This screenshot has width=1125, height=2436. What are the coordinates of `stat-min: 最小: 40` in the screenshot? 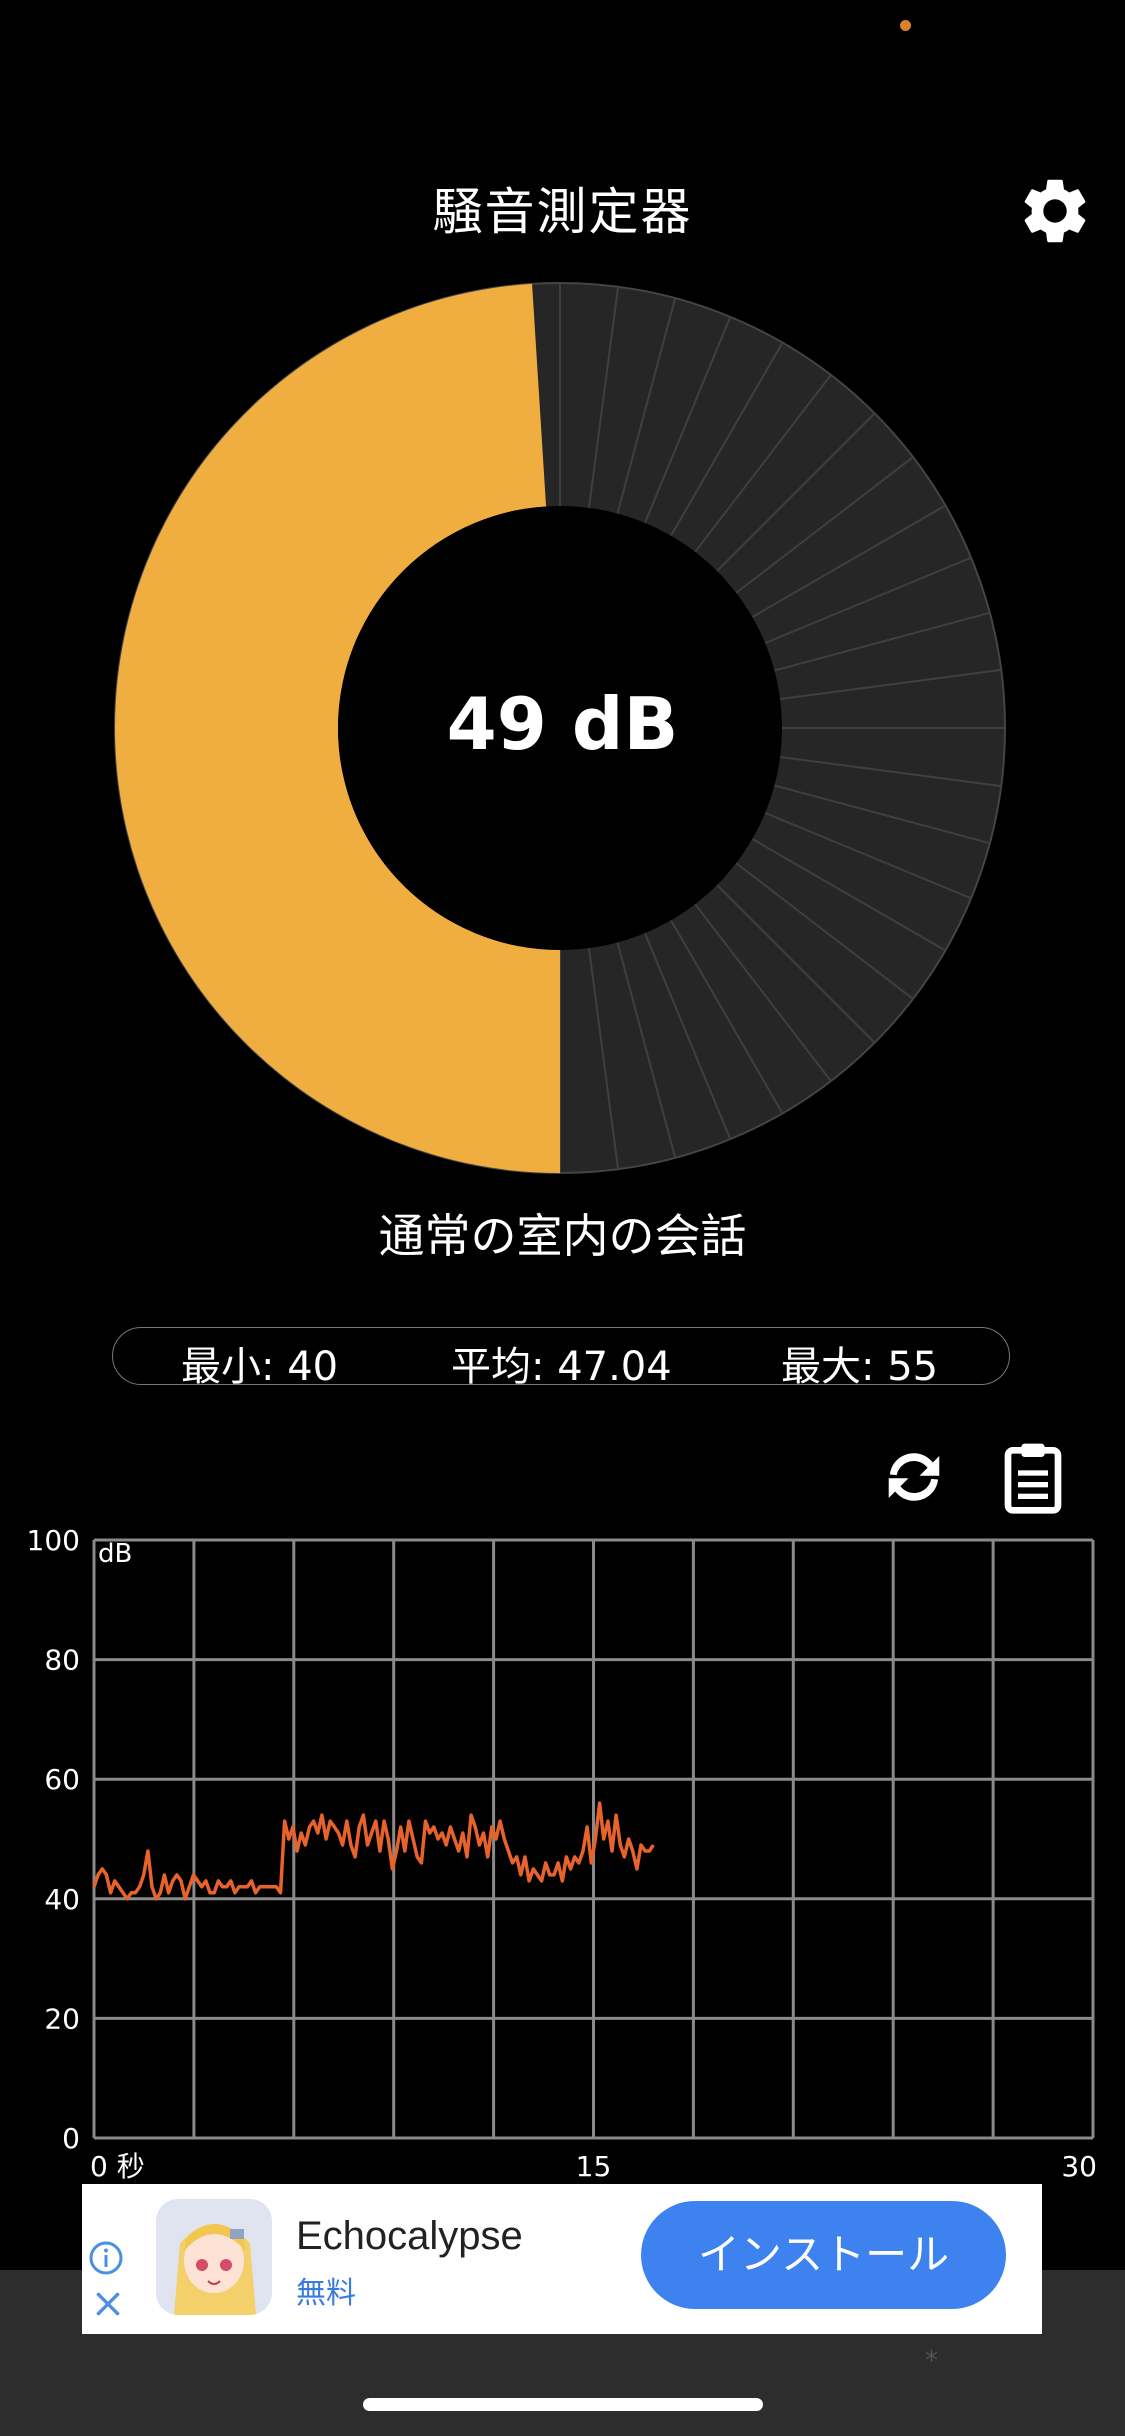 It's located at (260, 1367).